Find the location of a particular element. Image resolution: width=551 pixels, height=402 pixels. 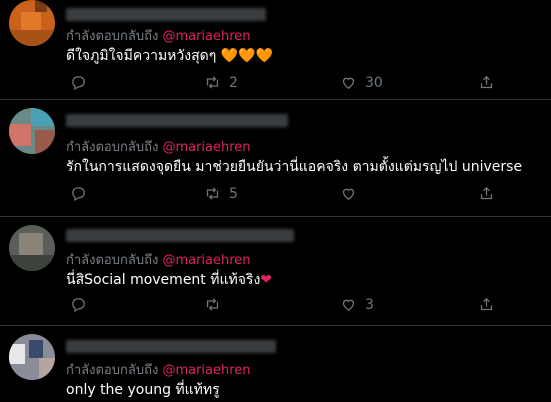

tweet-text-body: นี่สิSocial movement ที่แท้จริง is located at coordinates (163, 280).